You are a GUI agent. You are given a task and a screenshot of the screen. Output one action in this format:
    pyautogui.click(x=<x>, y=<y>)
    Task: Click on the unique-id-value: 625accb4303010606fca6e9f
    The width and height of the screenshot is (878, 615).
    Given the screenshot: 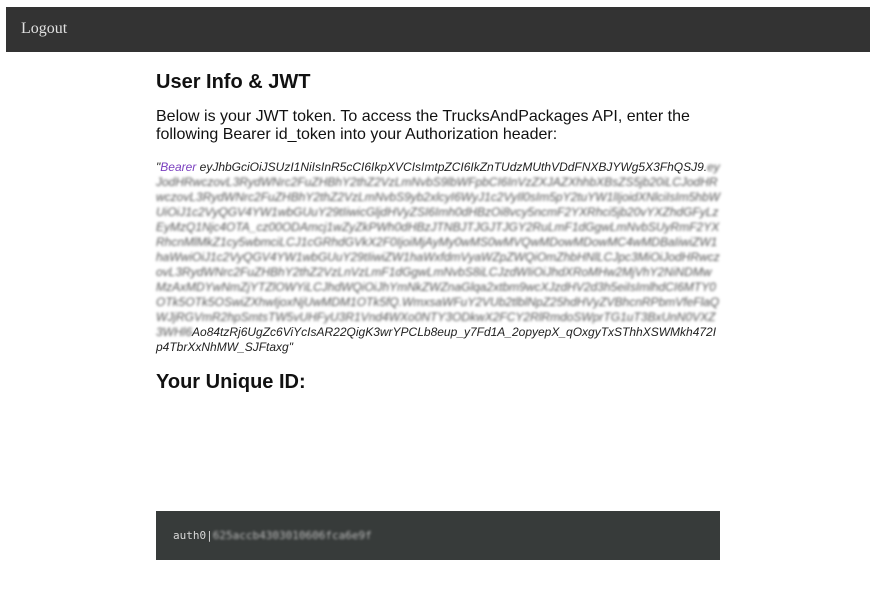 What is the action you would take?
    pyautogui.click(x=292, y=535)
    